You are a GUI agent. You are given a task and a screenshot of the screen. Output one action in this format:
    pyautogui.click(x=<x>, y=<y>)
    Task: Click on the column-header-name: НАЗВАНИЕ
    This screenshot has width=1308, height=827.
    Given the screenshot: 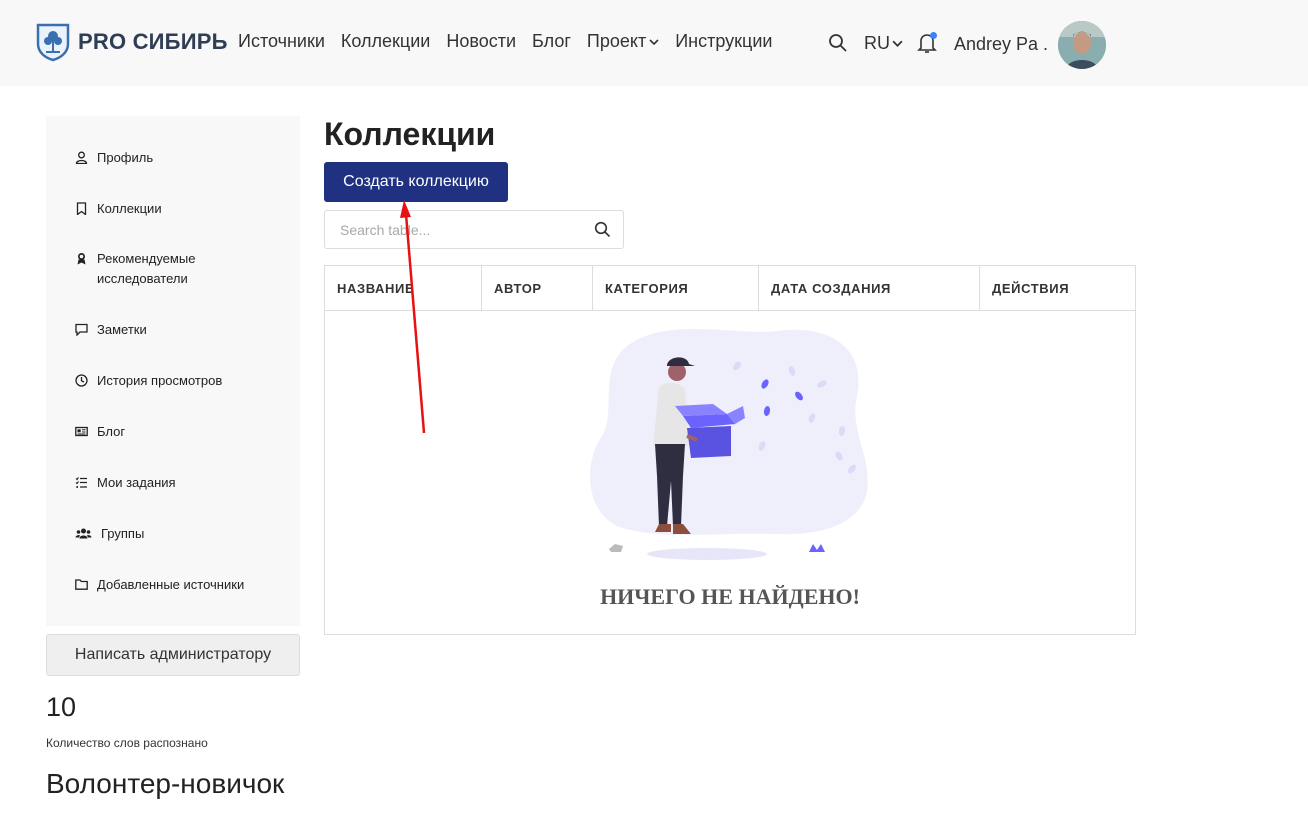 What is the action you would take?
    pyautogui.click(x=403, y=288)
    